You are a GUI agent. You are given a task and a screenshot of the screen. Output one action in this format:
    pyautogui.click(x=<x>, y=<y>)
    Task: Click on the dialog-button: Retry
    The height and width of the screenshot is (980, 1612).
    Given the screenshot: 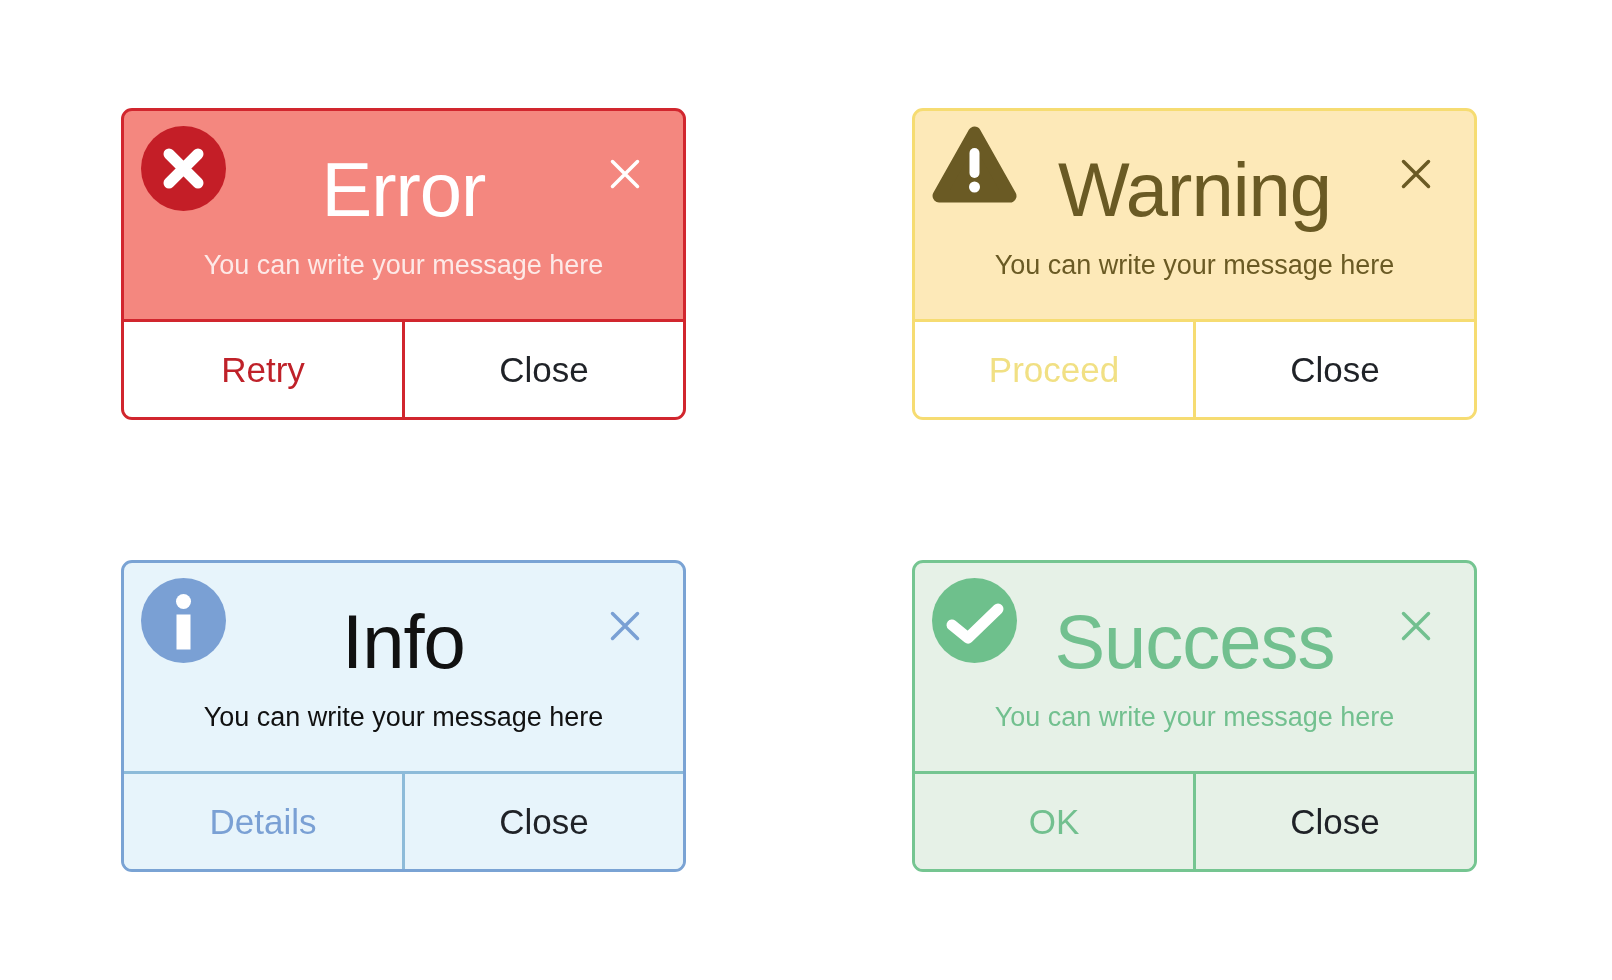 What is the action you would take?
    pyautogui.click(x=263, y=369)
    